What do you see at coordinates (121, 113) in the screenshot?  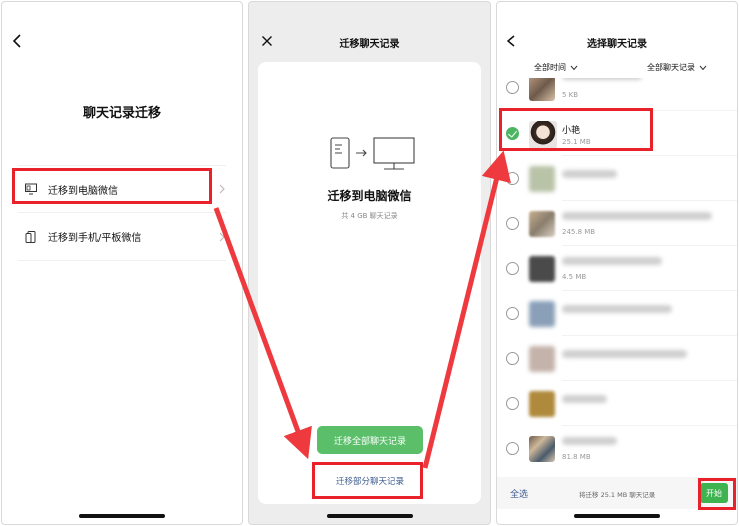 I see `page-title: 聊天记录迁移` at bounding box center [121, 113].